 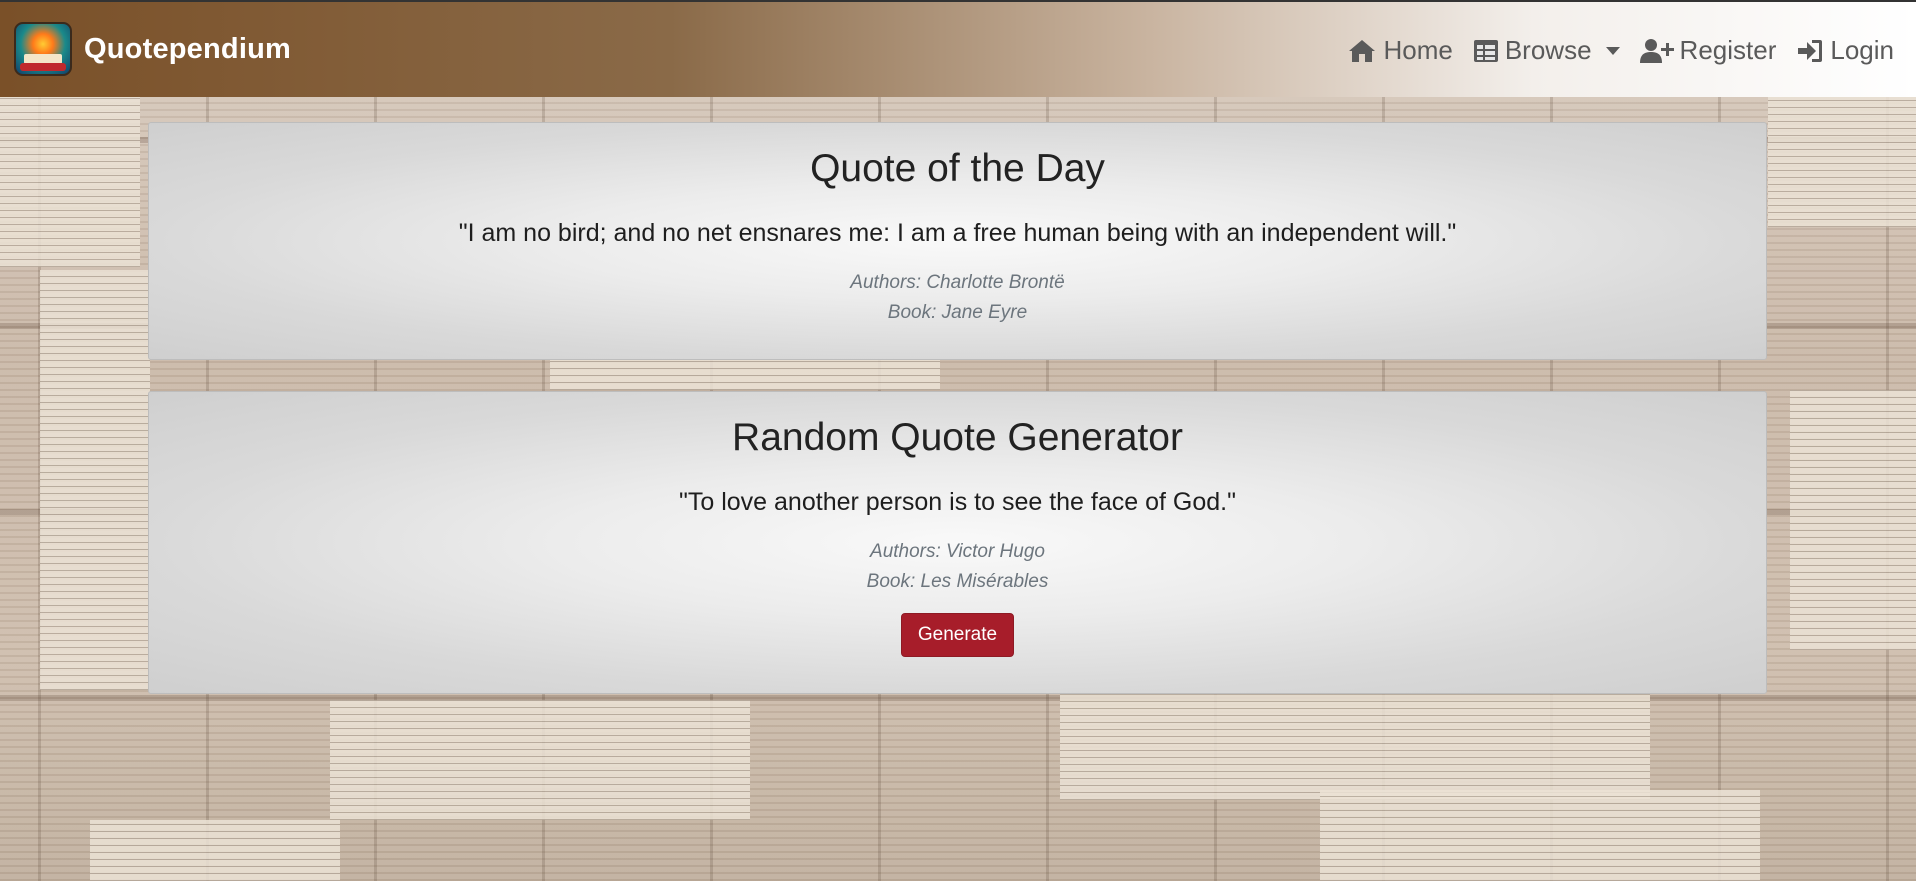 What do you see at coordinates (957, 437) in the screenshot?
I see `random-quote-title: Random Quote Generator` at bounding box center [957, 437].